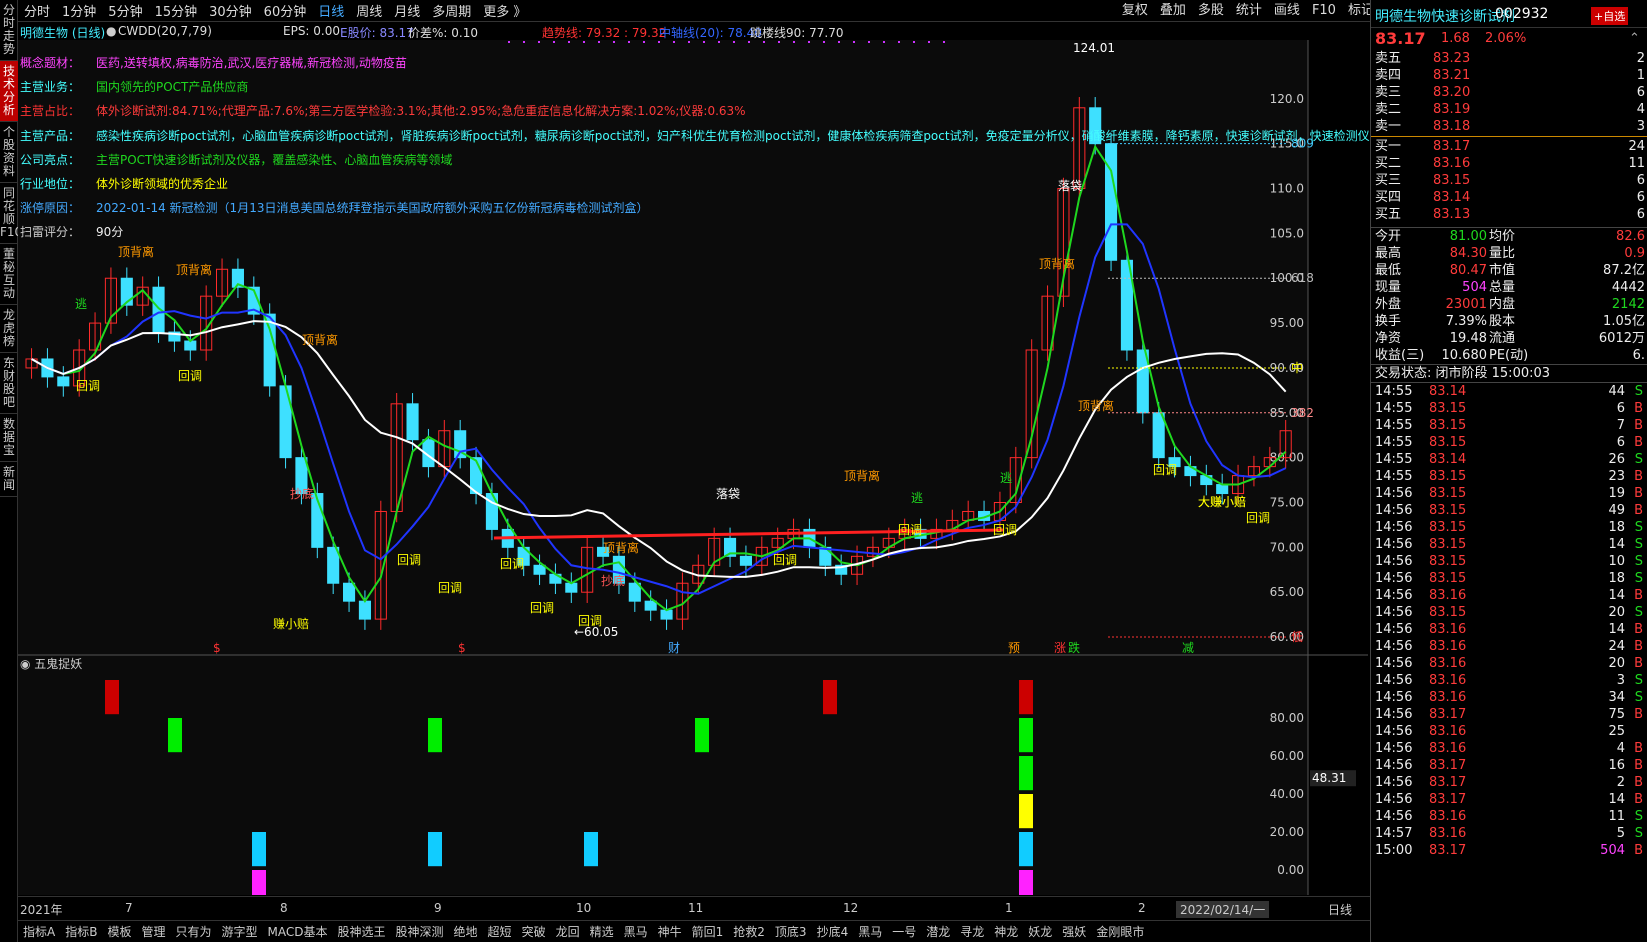  I want to click on indicator-tab: 游字型, so click(240, 931).